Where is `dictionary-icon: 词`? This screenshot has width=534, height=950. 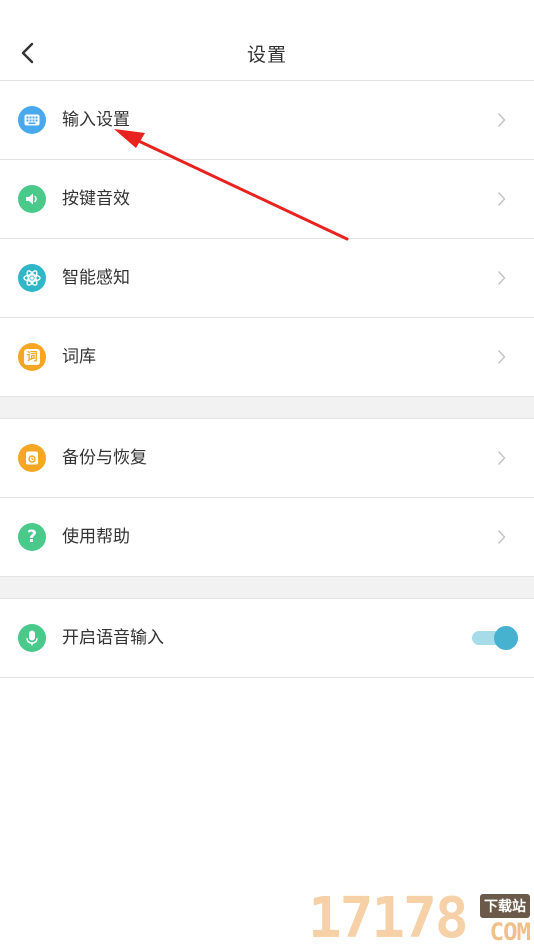
dictionary-icon: 词 is located at coordinates (32, 357).